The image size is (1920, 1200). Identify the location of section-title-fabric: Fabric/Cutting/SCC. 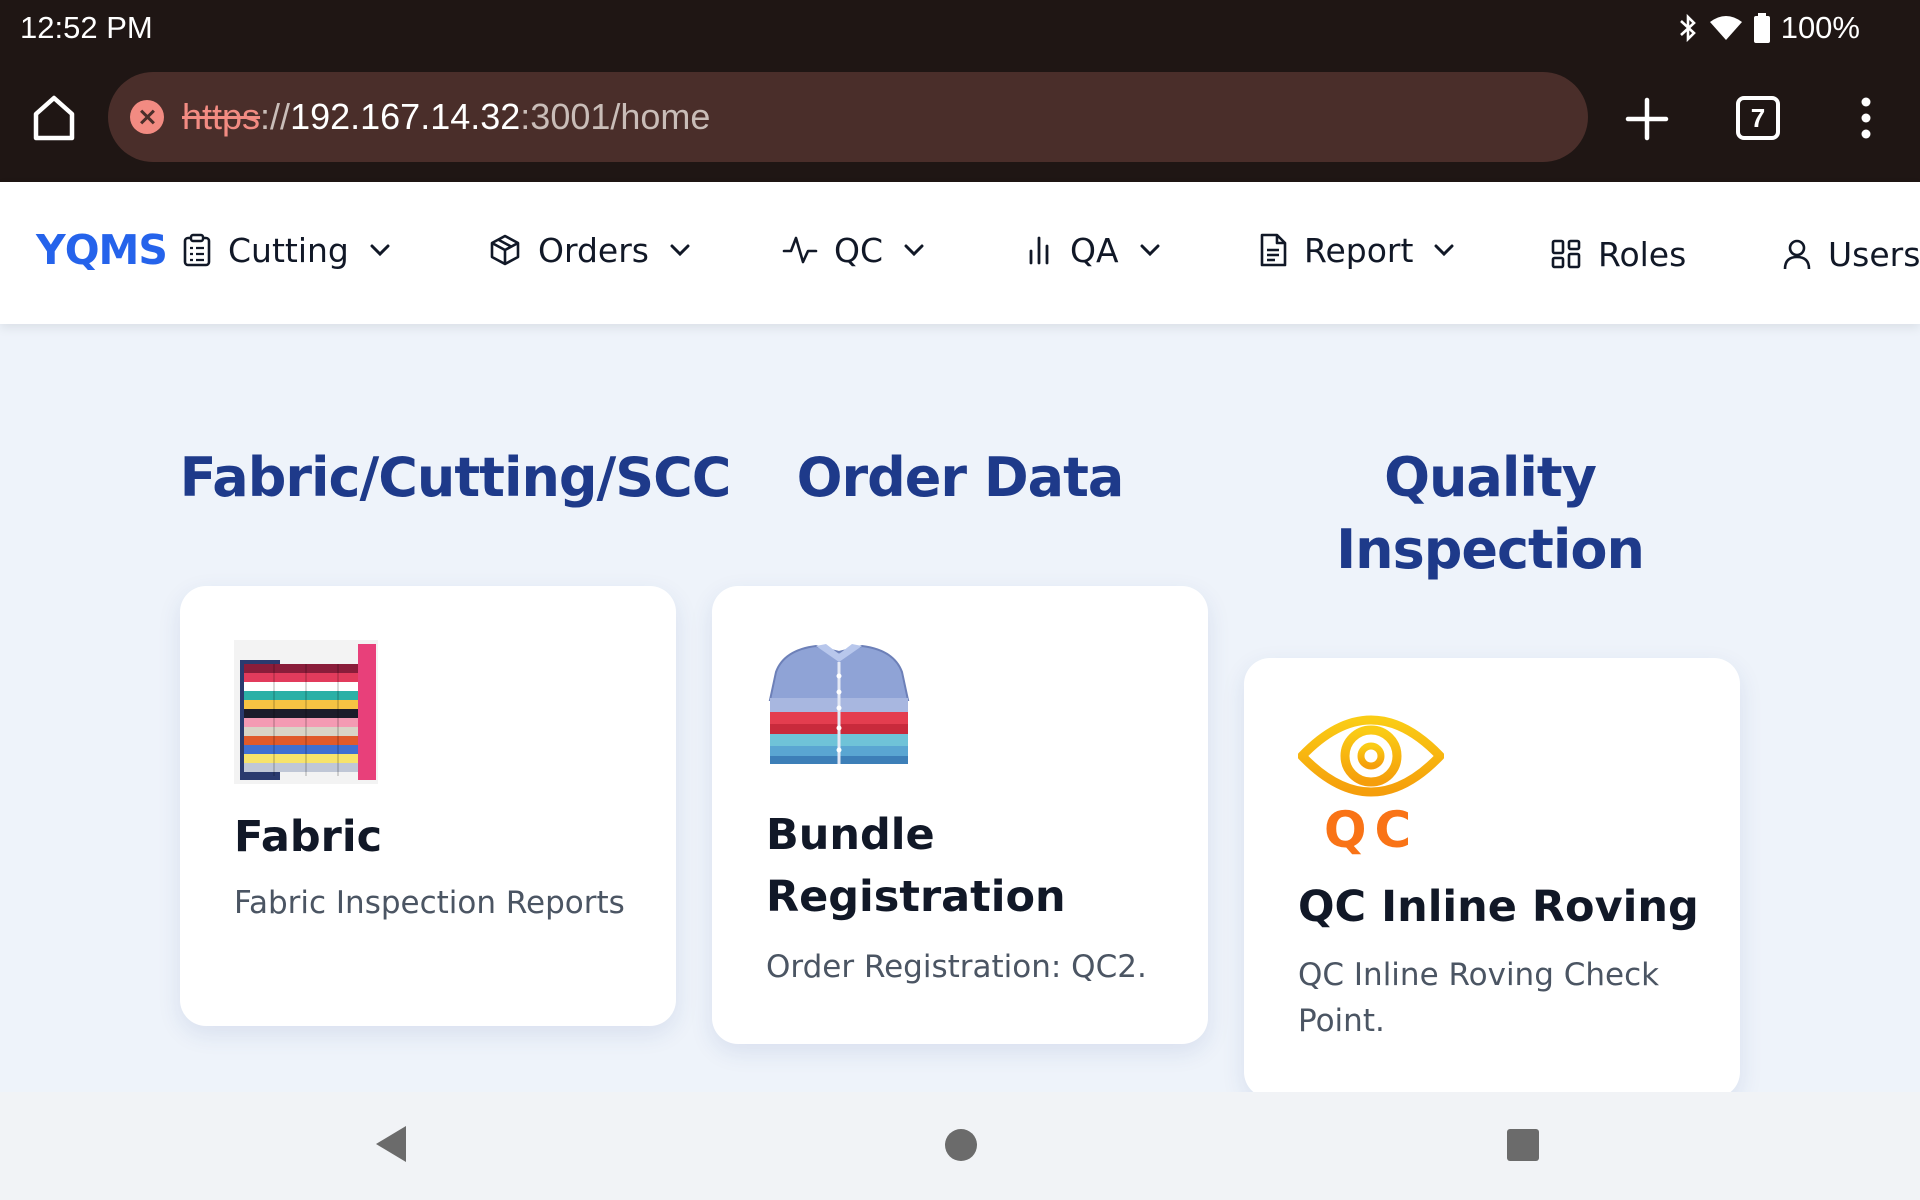
(455, 477).